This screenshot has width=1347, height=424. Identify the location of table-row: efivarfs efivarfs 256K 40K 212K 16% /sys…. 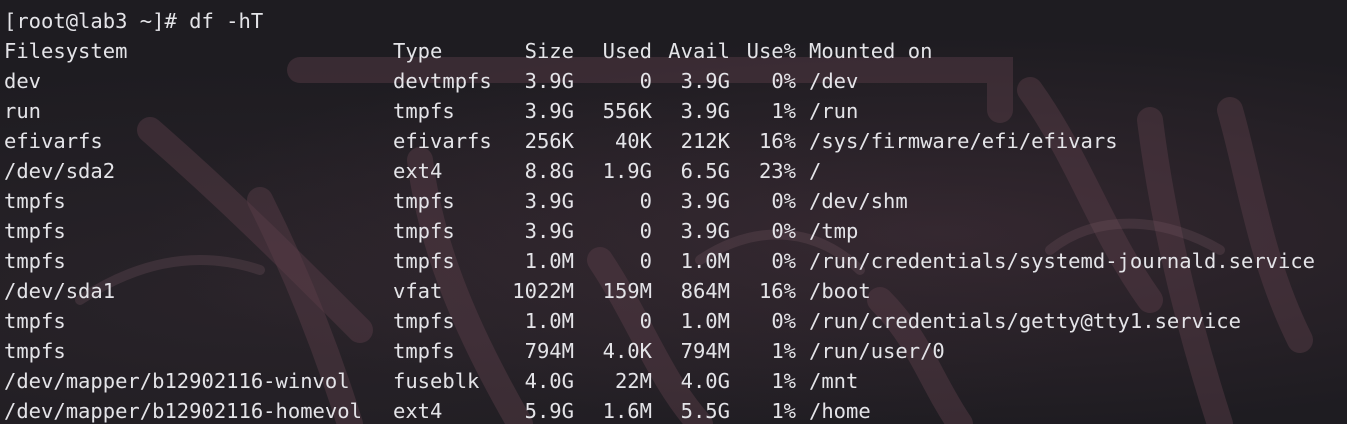
(675, 141).